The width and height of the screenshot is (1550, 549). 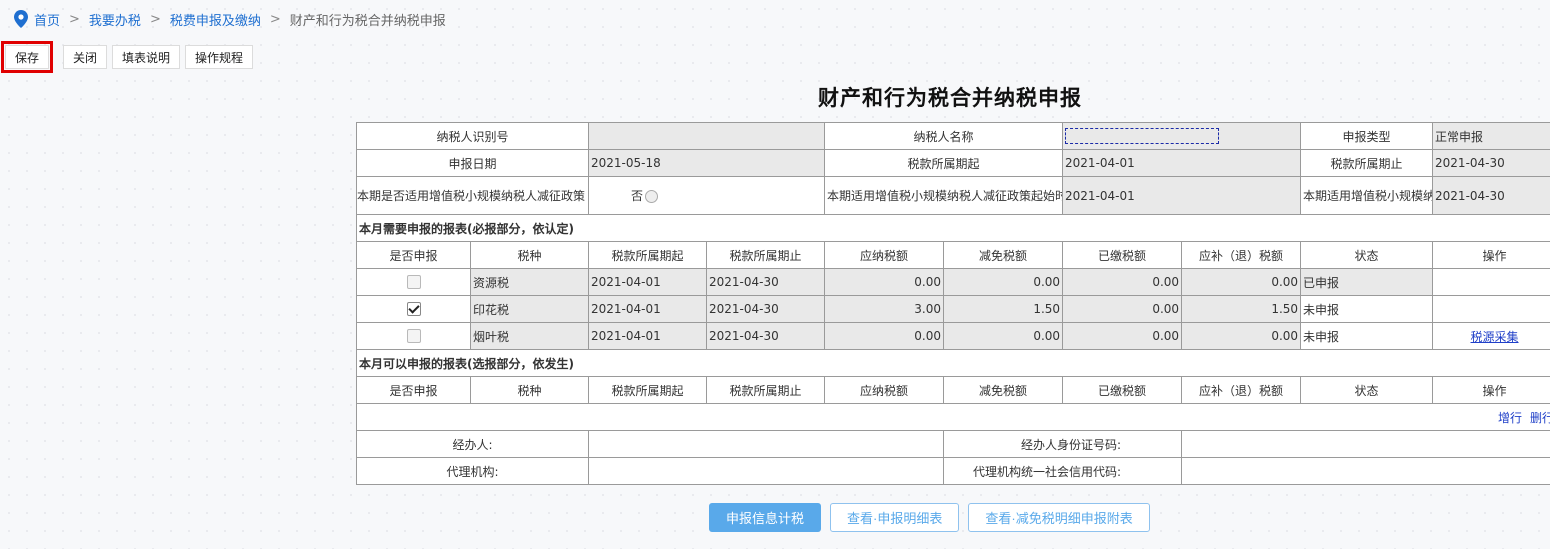 I want to click on breadcrumb: 首页 > 我要办税 > 税费申报及缴纳 > 财产和行为税合并纳税申报, so click(x=230, y=19).